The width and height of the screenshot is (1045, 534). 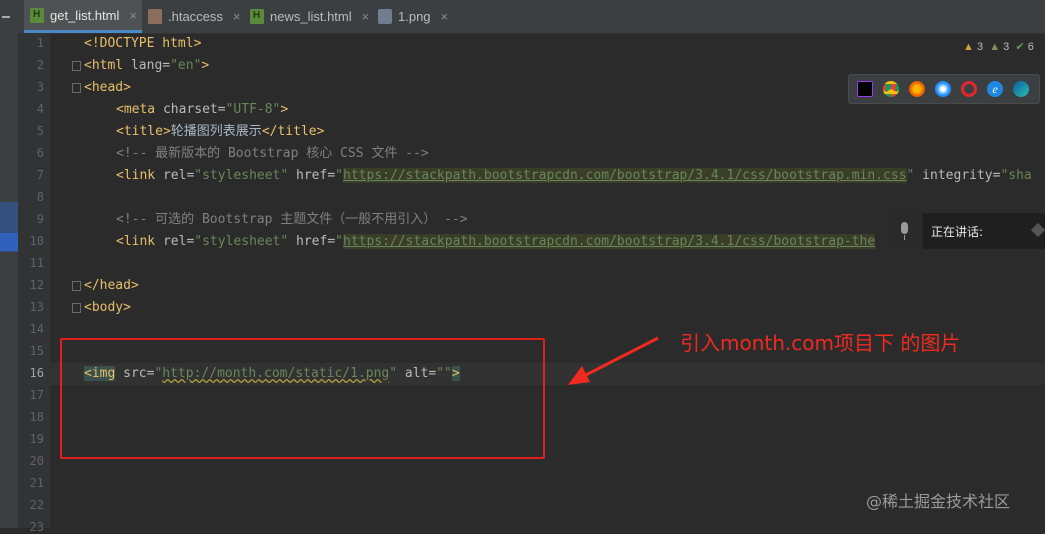 I want to click on code-line-9: <!-- 可选的 Bootstrap 主题文件（一般不用引入） -->, so click(x=292, y=220).